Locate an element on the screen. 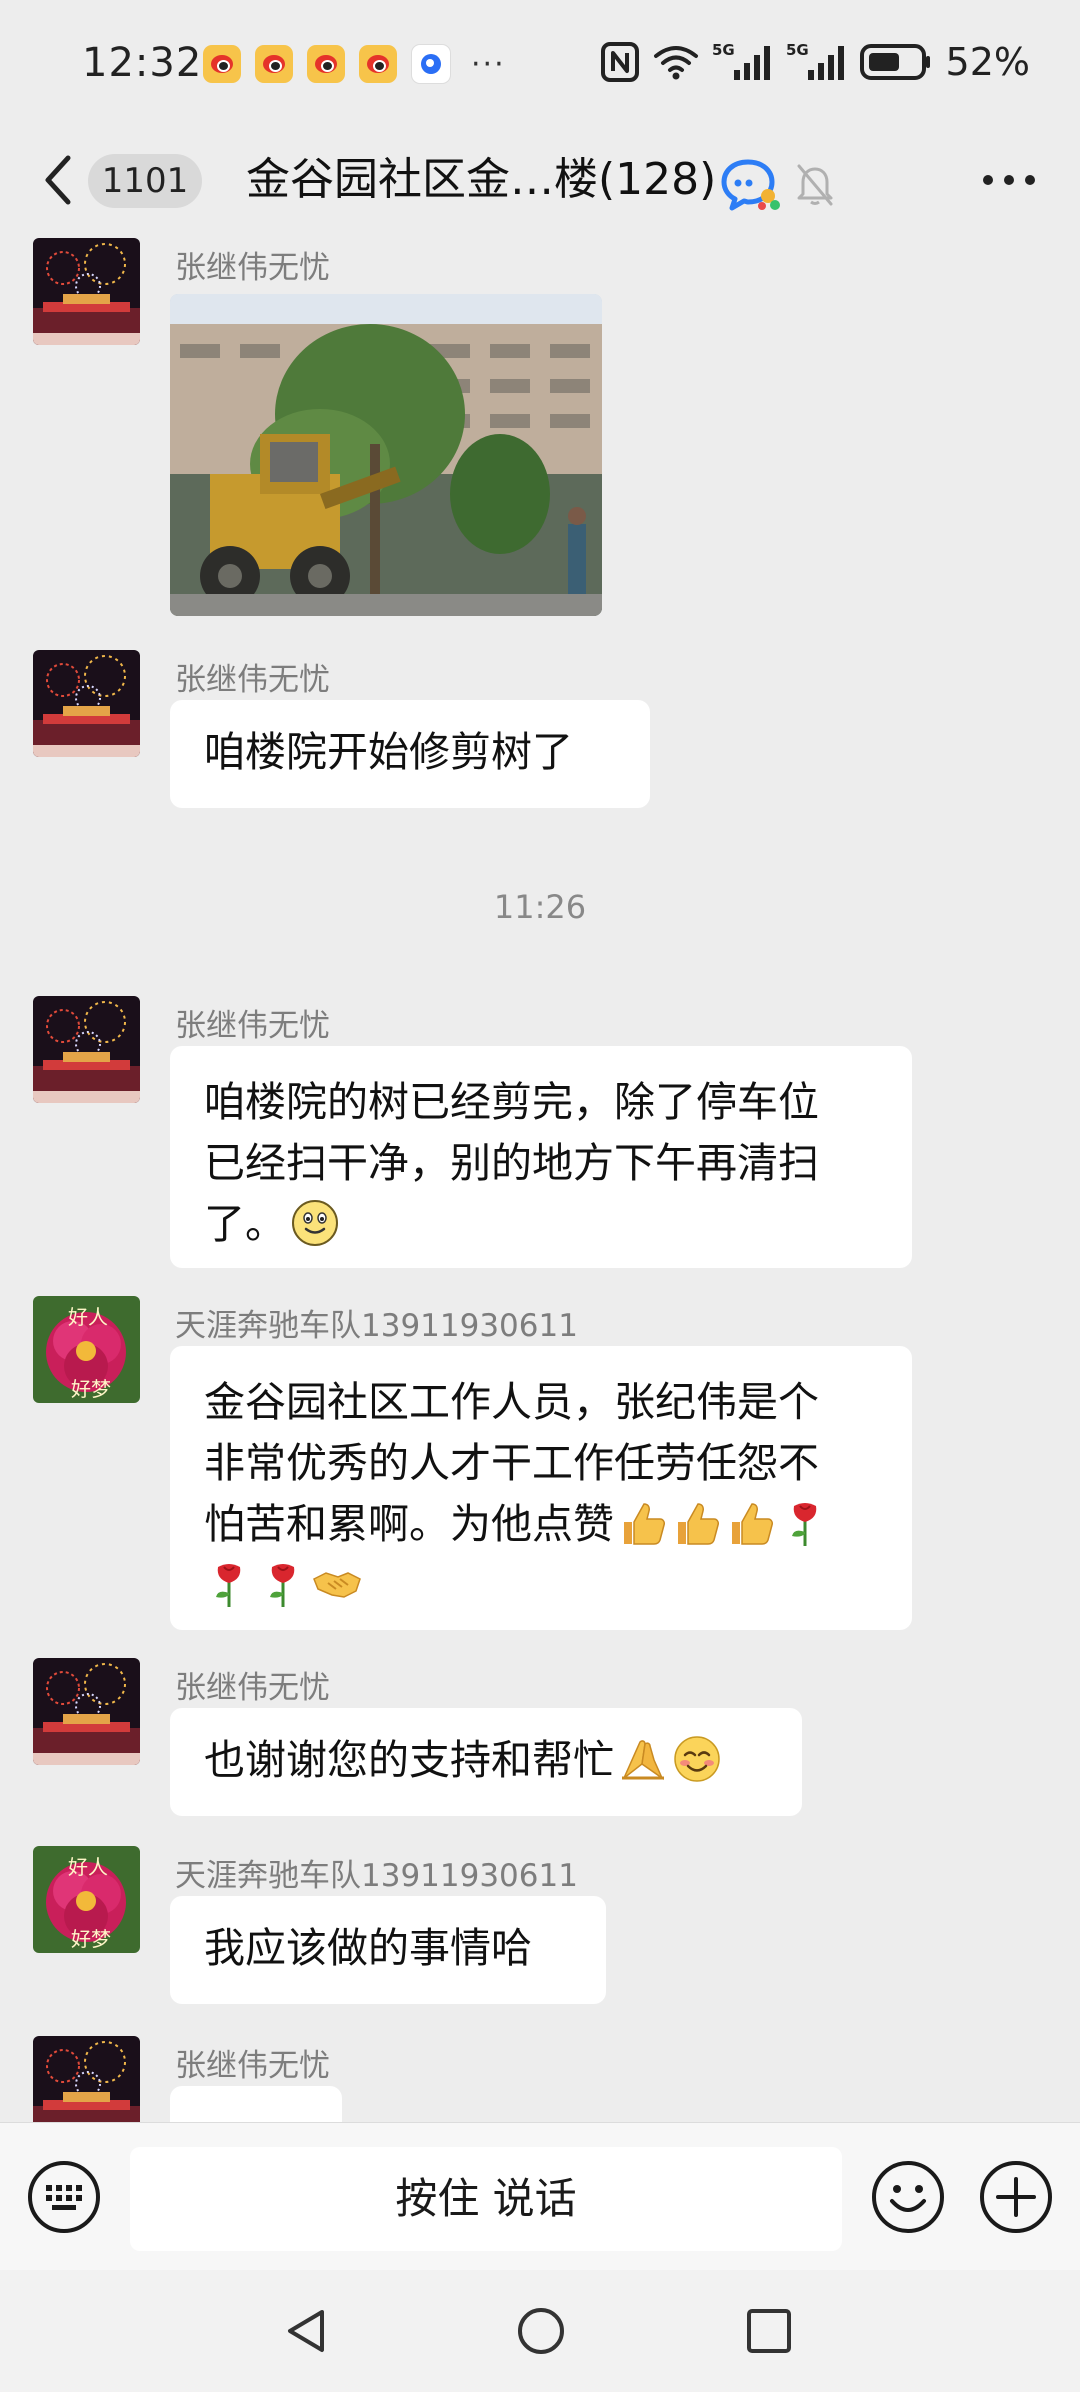  blush-emoji is located at coordinates (697, 1759).